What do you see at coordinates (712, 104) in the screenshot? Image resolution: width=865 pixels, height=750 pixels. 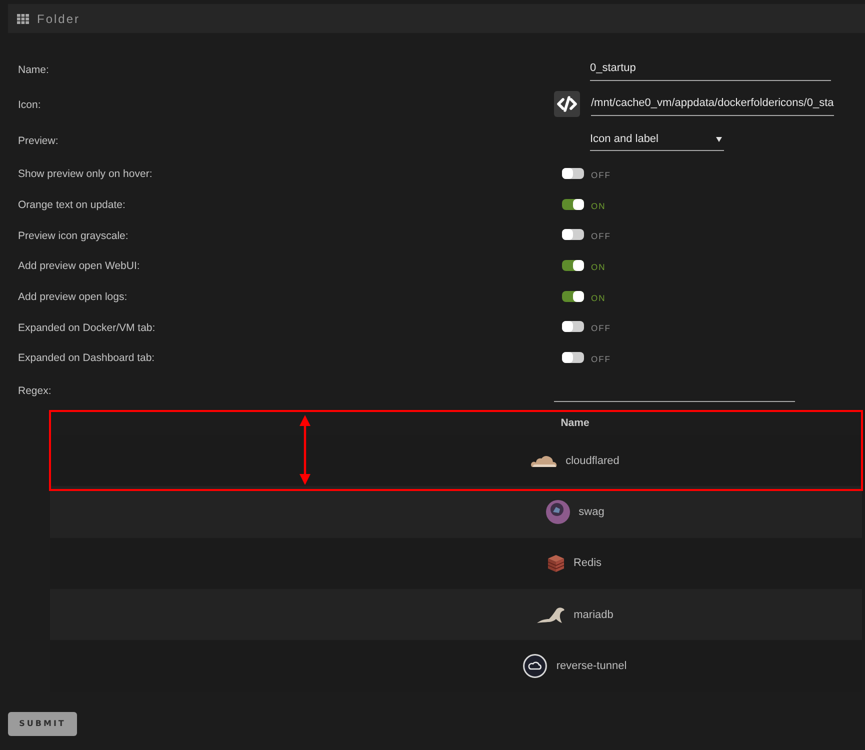 I see `icon-path-field: /mnt/cache0_vm/appdata/dockerfoldericons/0_sta` at bounding box center [712, 104].